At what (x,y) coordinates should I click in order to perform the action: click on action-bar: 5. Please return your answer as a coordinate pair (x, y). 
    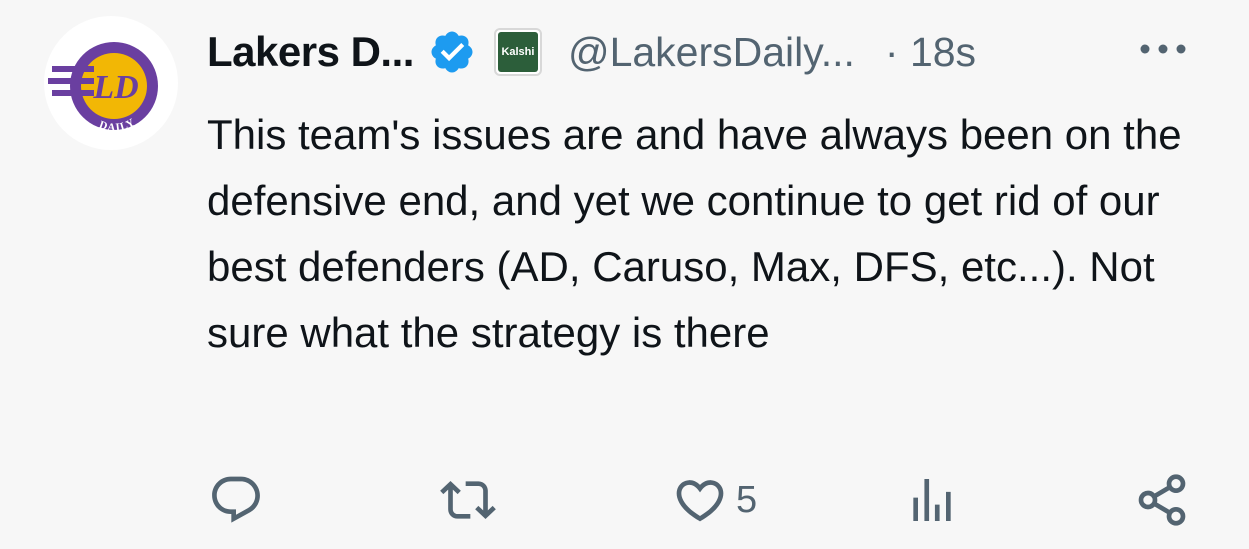
    Looking at the image, I should click on (624, 500).